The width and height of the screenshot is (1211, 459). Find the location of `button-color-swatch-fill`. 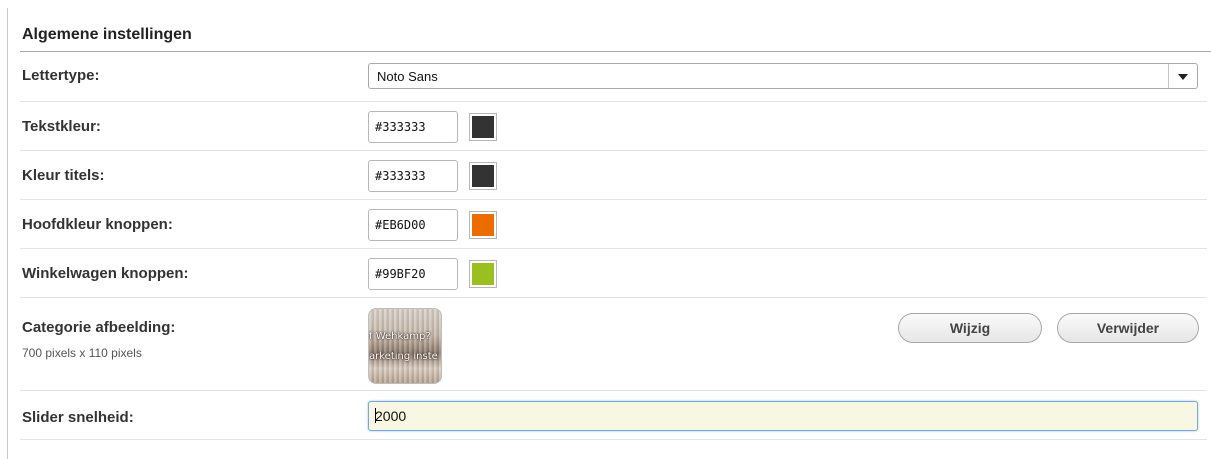

button-color-swatch-fill is located at coordinates (483, 225).